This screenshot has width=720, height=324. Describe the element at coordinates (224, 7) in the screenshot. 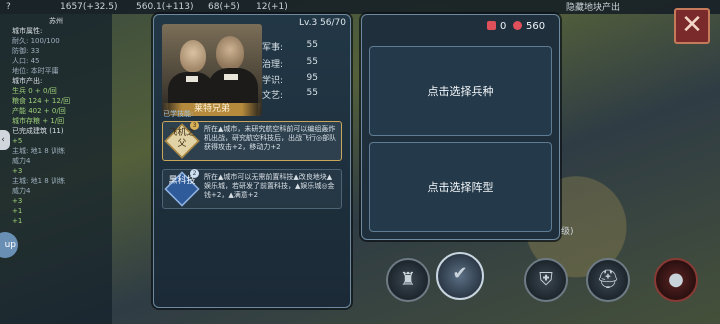

I see `culture-value: 68(+5)` at that location.